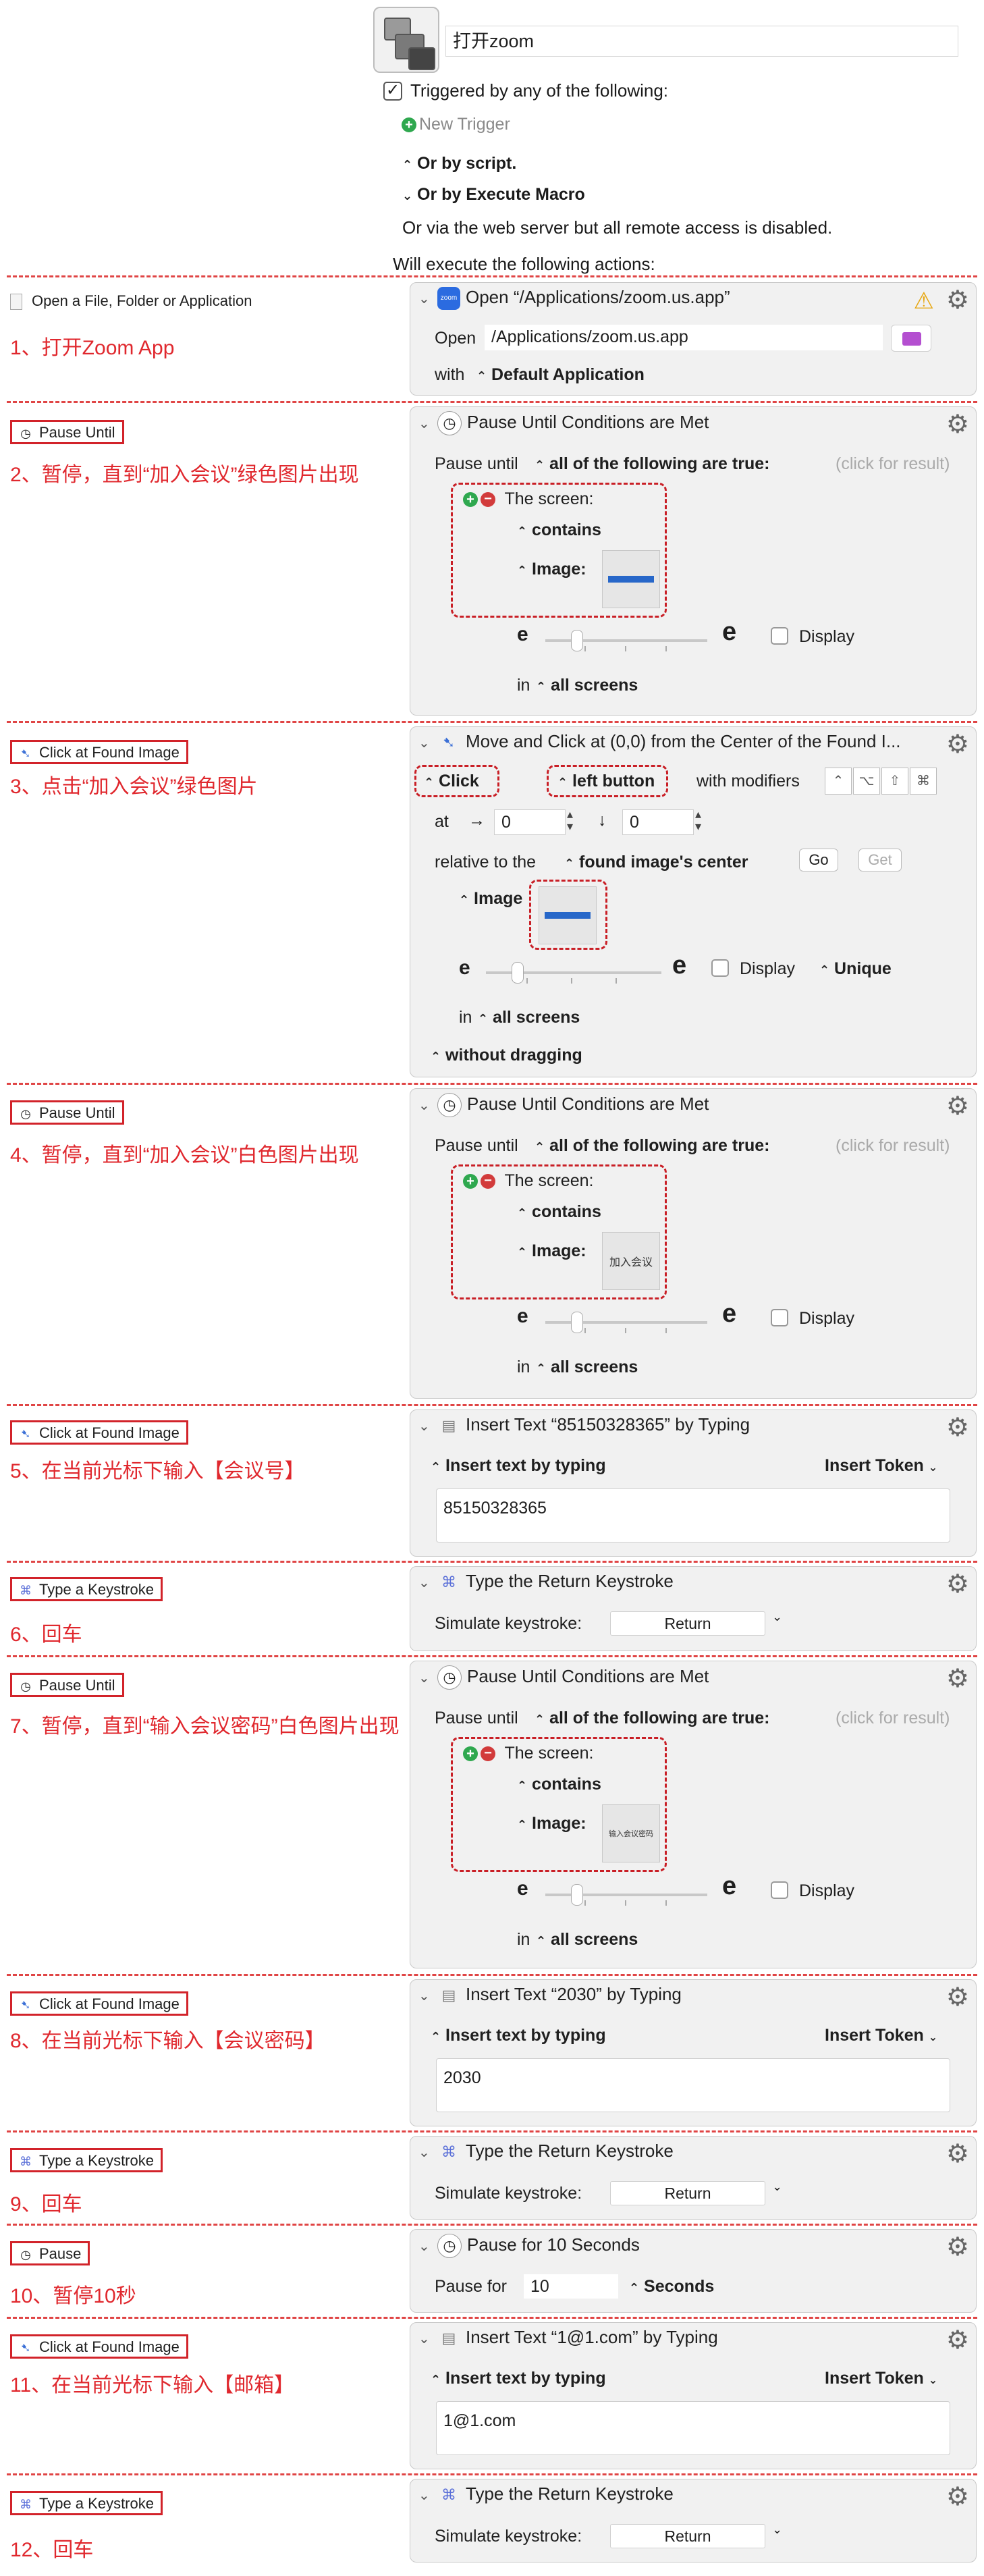  I want to click on trigger-checkbox: ✓, so click(393, 92).